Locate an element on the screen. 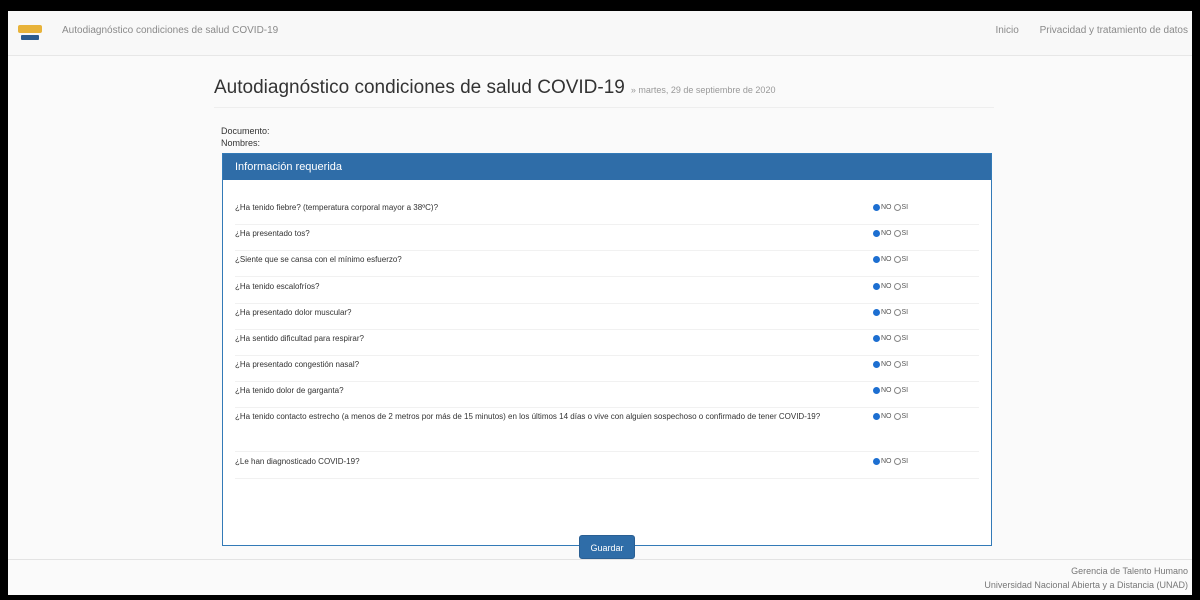  navbar-links: Inicio Privacidad y tratamiento de datos is located at coordinates (1082, 30).